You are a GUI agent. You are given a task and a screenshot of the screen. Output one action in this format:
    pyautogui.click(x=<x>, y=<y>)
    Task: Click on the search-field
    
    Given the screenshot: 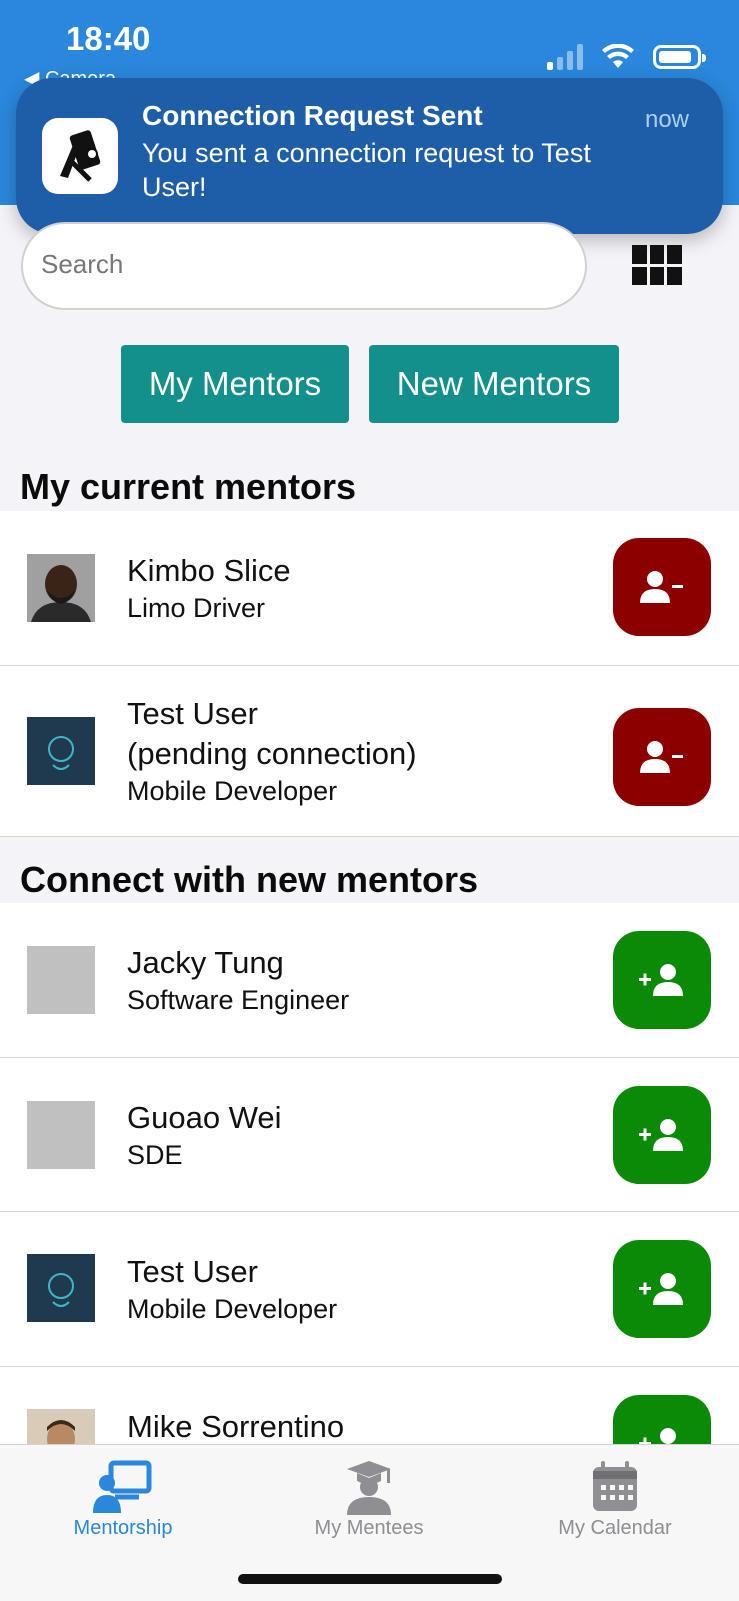 What is the action you would take?
    pyautogui.click(x=304, y=266)
    